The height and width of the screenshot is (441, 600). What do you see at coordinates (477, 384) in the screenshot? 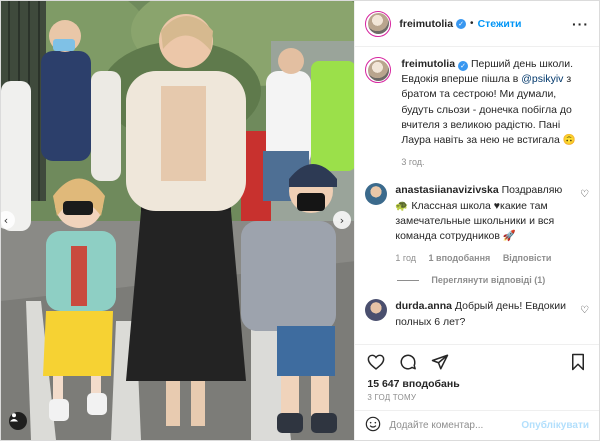
I see `likes-count: 15 647 вподобань` at bounding box center [477, 384].